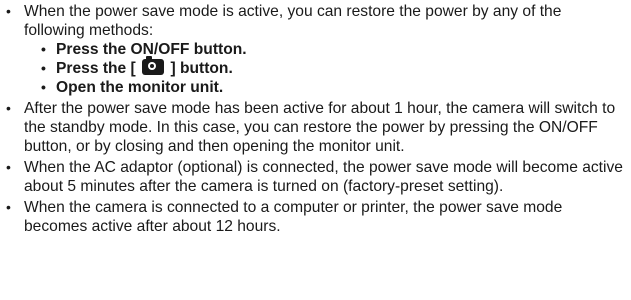  I want to click on method-text-prefix: Press the [, so click(96, 68).